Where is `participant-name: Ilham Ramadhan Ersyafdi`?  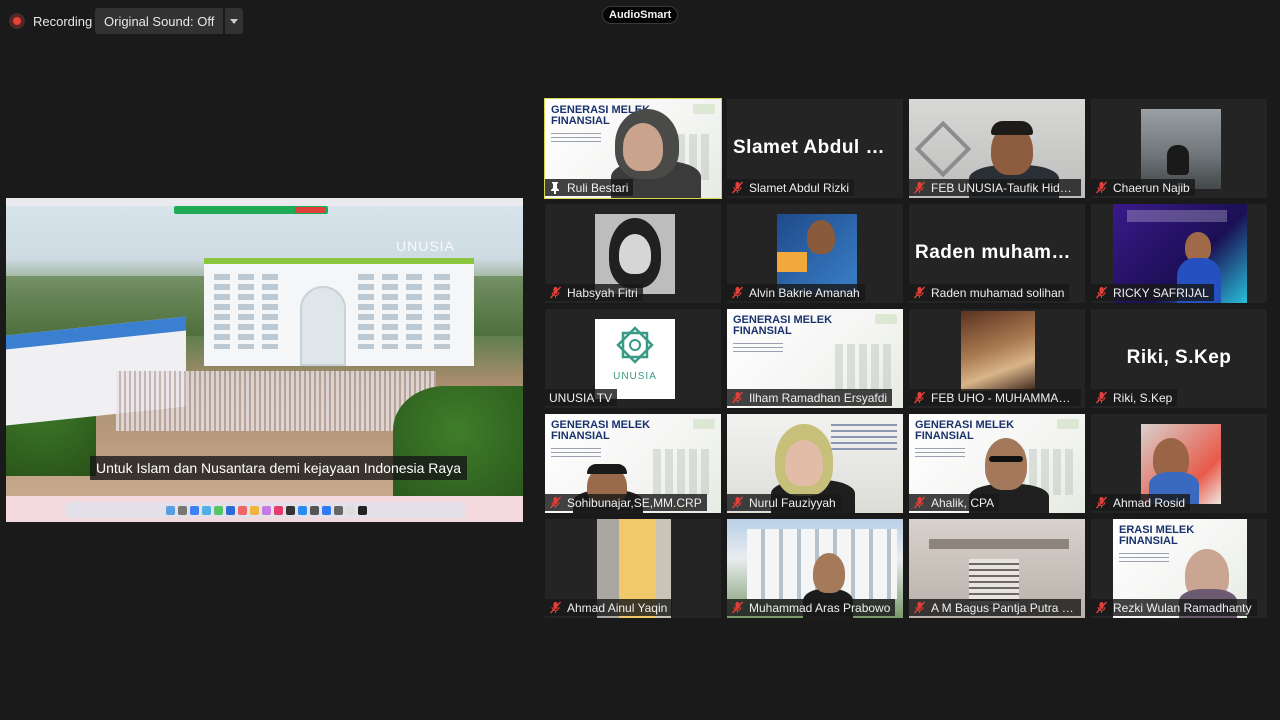 participant-name: Ilham Ramadhan Ersyafdi is located at coordinates (818, 397).